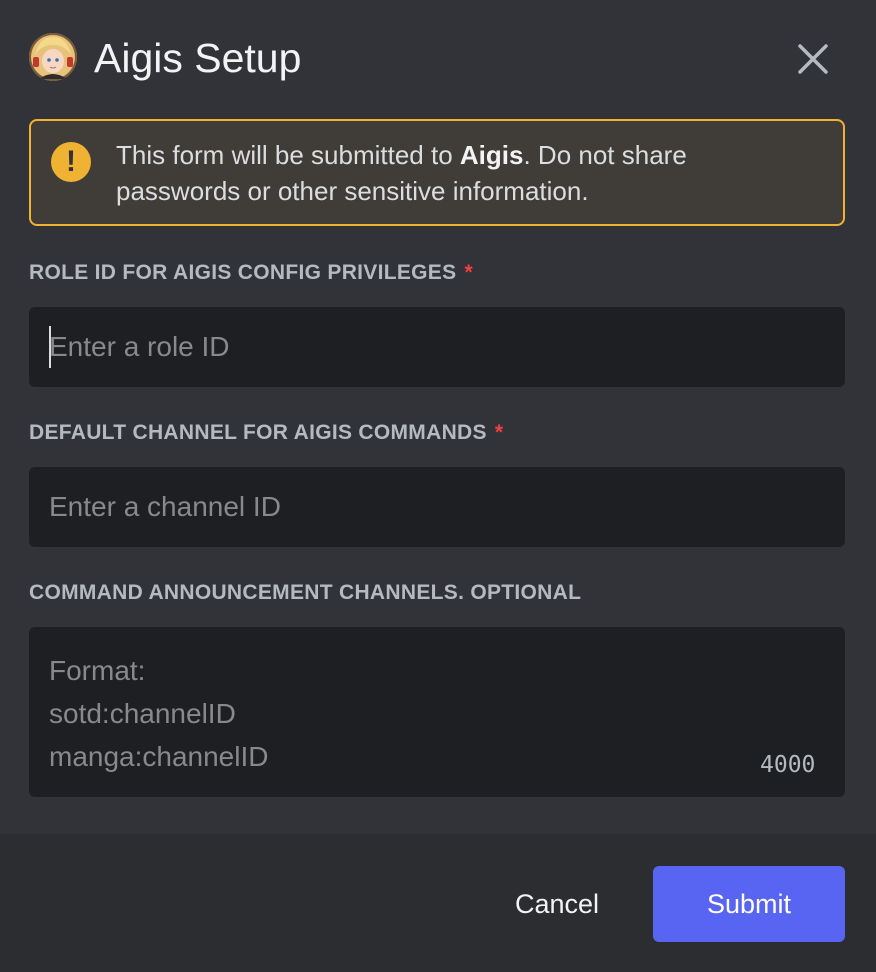  I want to click on role-id-input, so click(437, 347).